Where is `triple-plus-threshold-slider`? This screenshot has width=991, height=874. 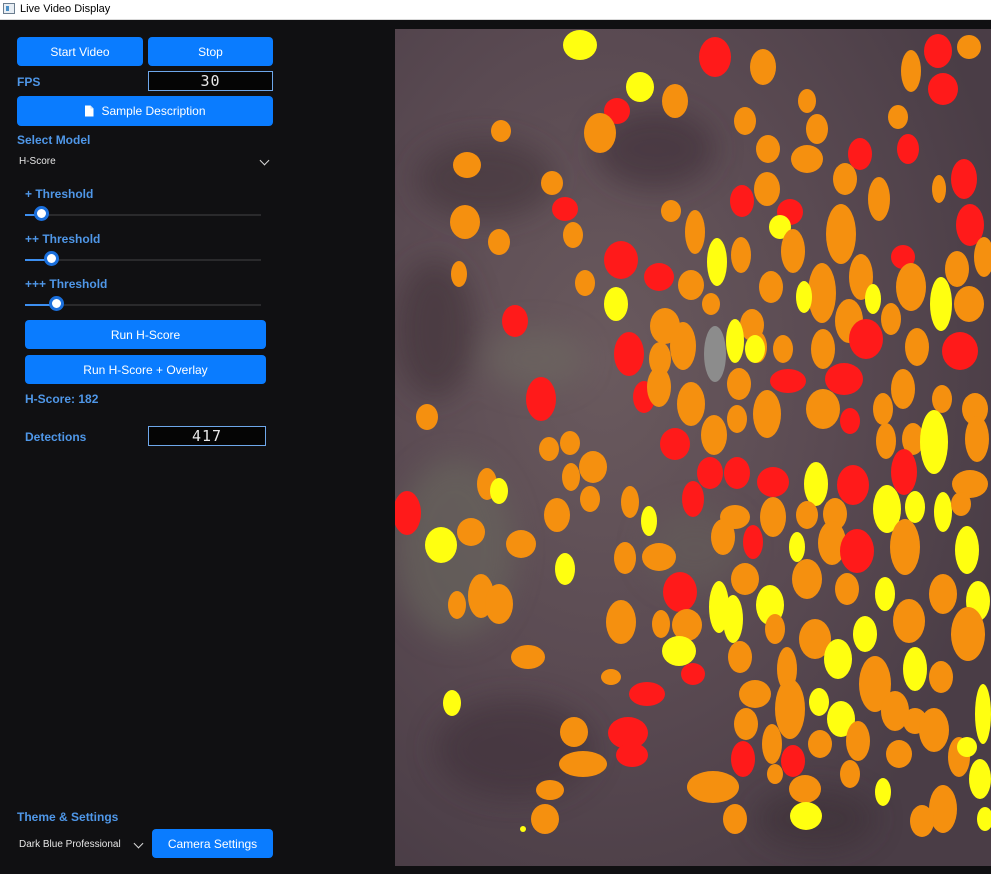
triple-plus-threshold-slider is located at coordinates (143, 304).